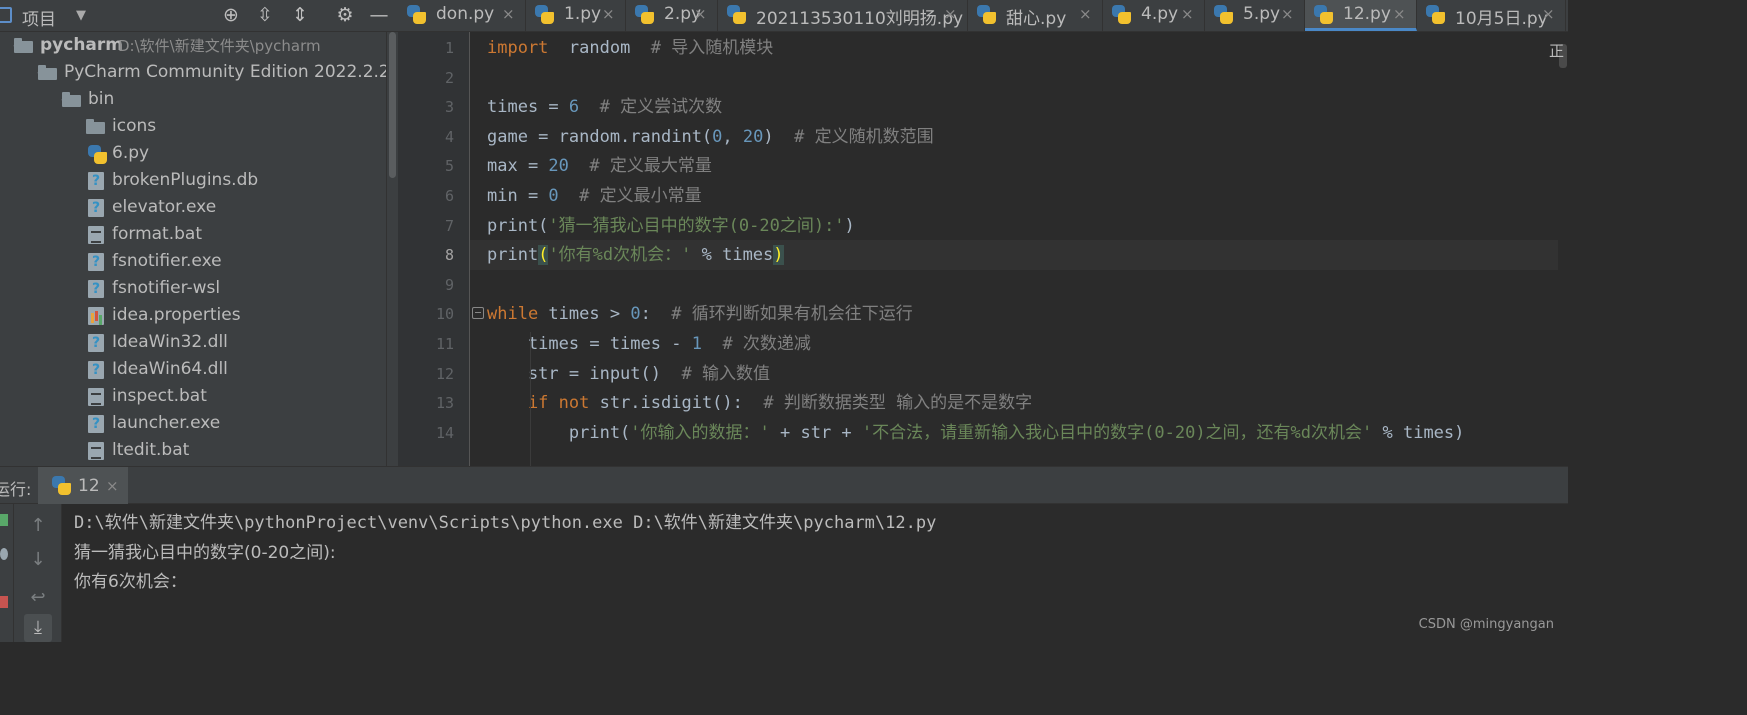  What do you see at coordinates (193, 451) in the screenshot?
I see `tree-item: ltedit.bat` at bounding box center [193, 451].